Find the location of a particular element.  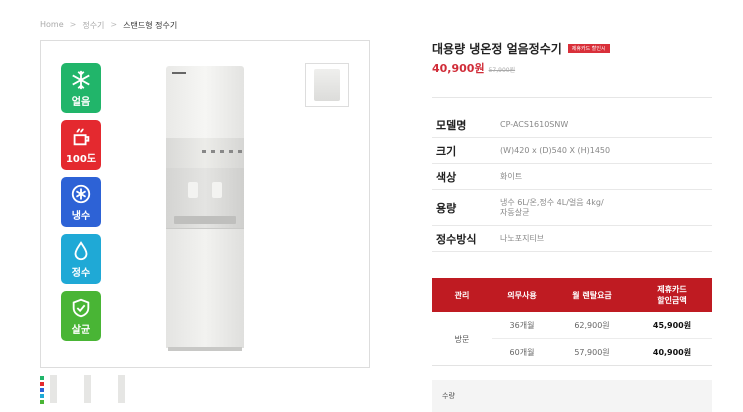

badge-pure: 정수 is located at coordinates (81, 259).